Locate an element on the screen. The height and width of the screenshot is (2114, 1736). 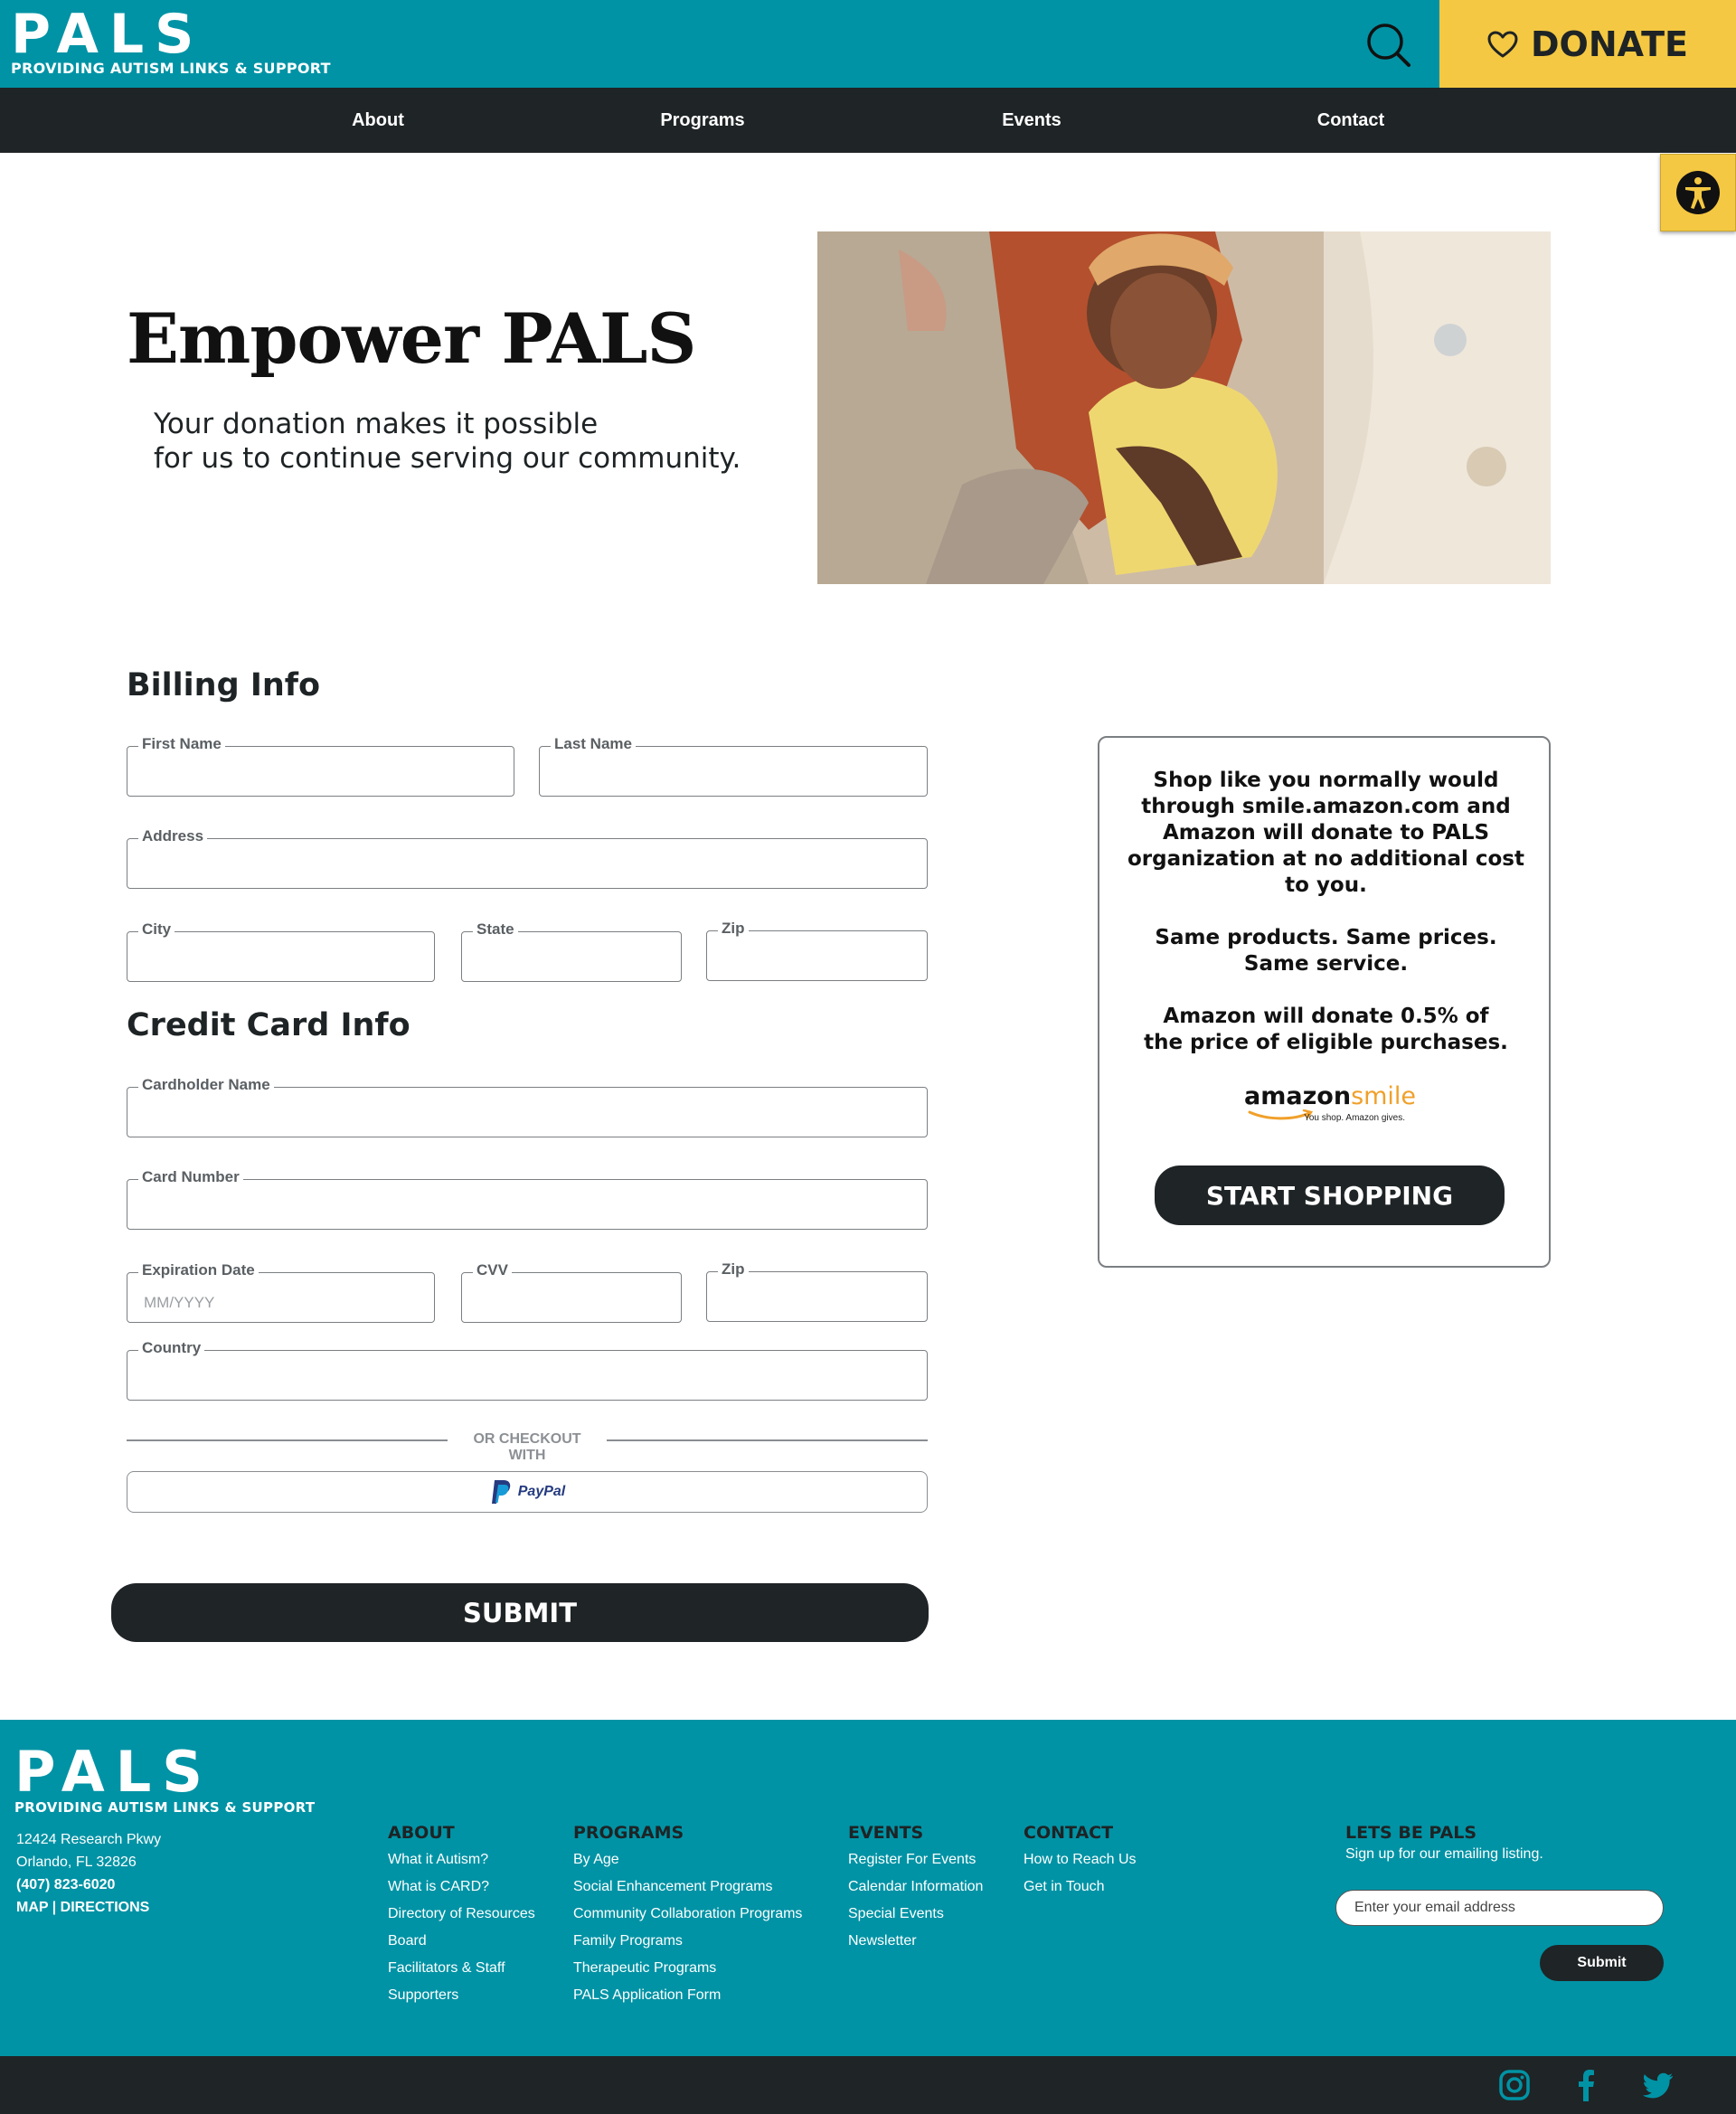
card-zip-field: Zip is located at coordinates (817, 1291).